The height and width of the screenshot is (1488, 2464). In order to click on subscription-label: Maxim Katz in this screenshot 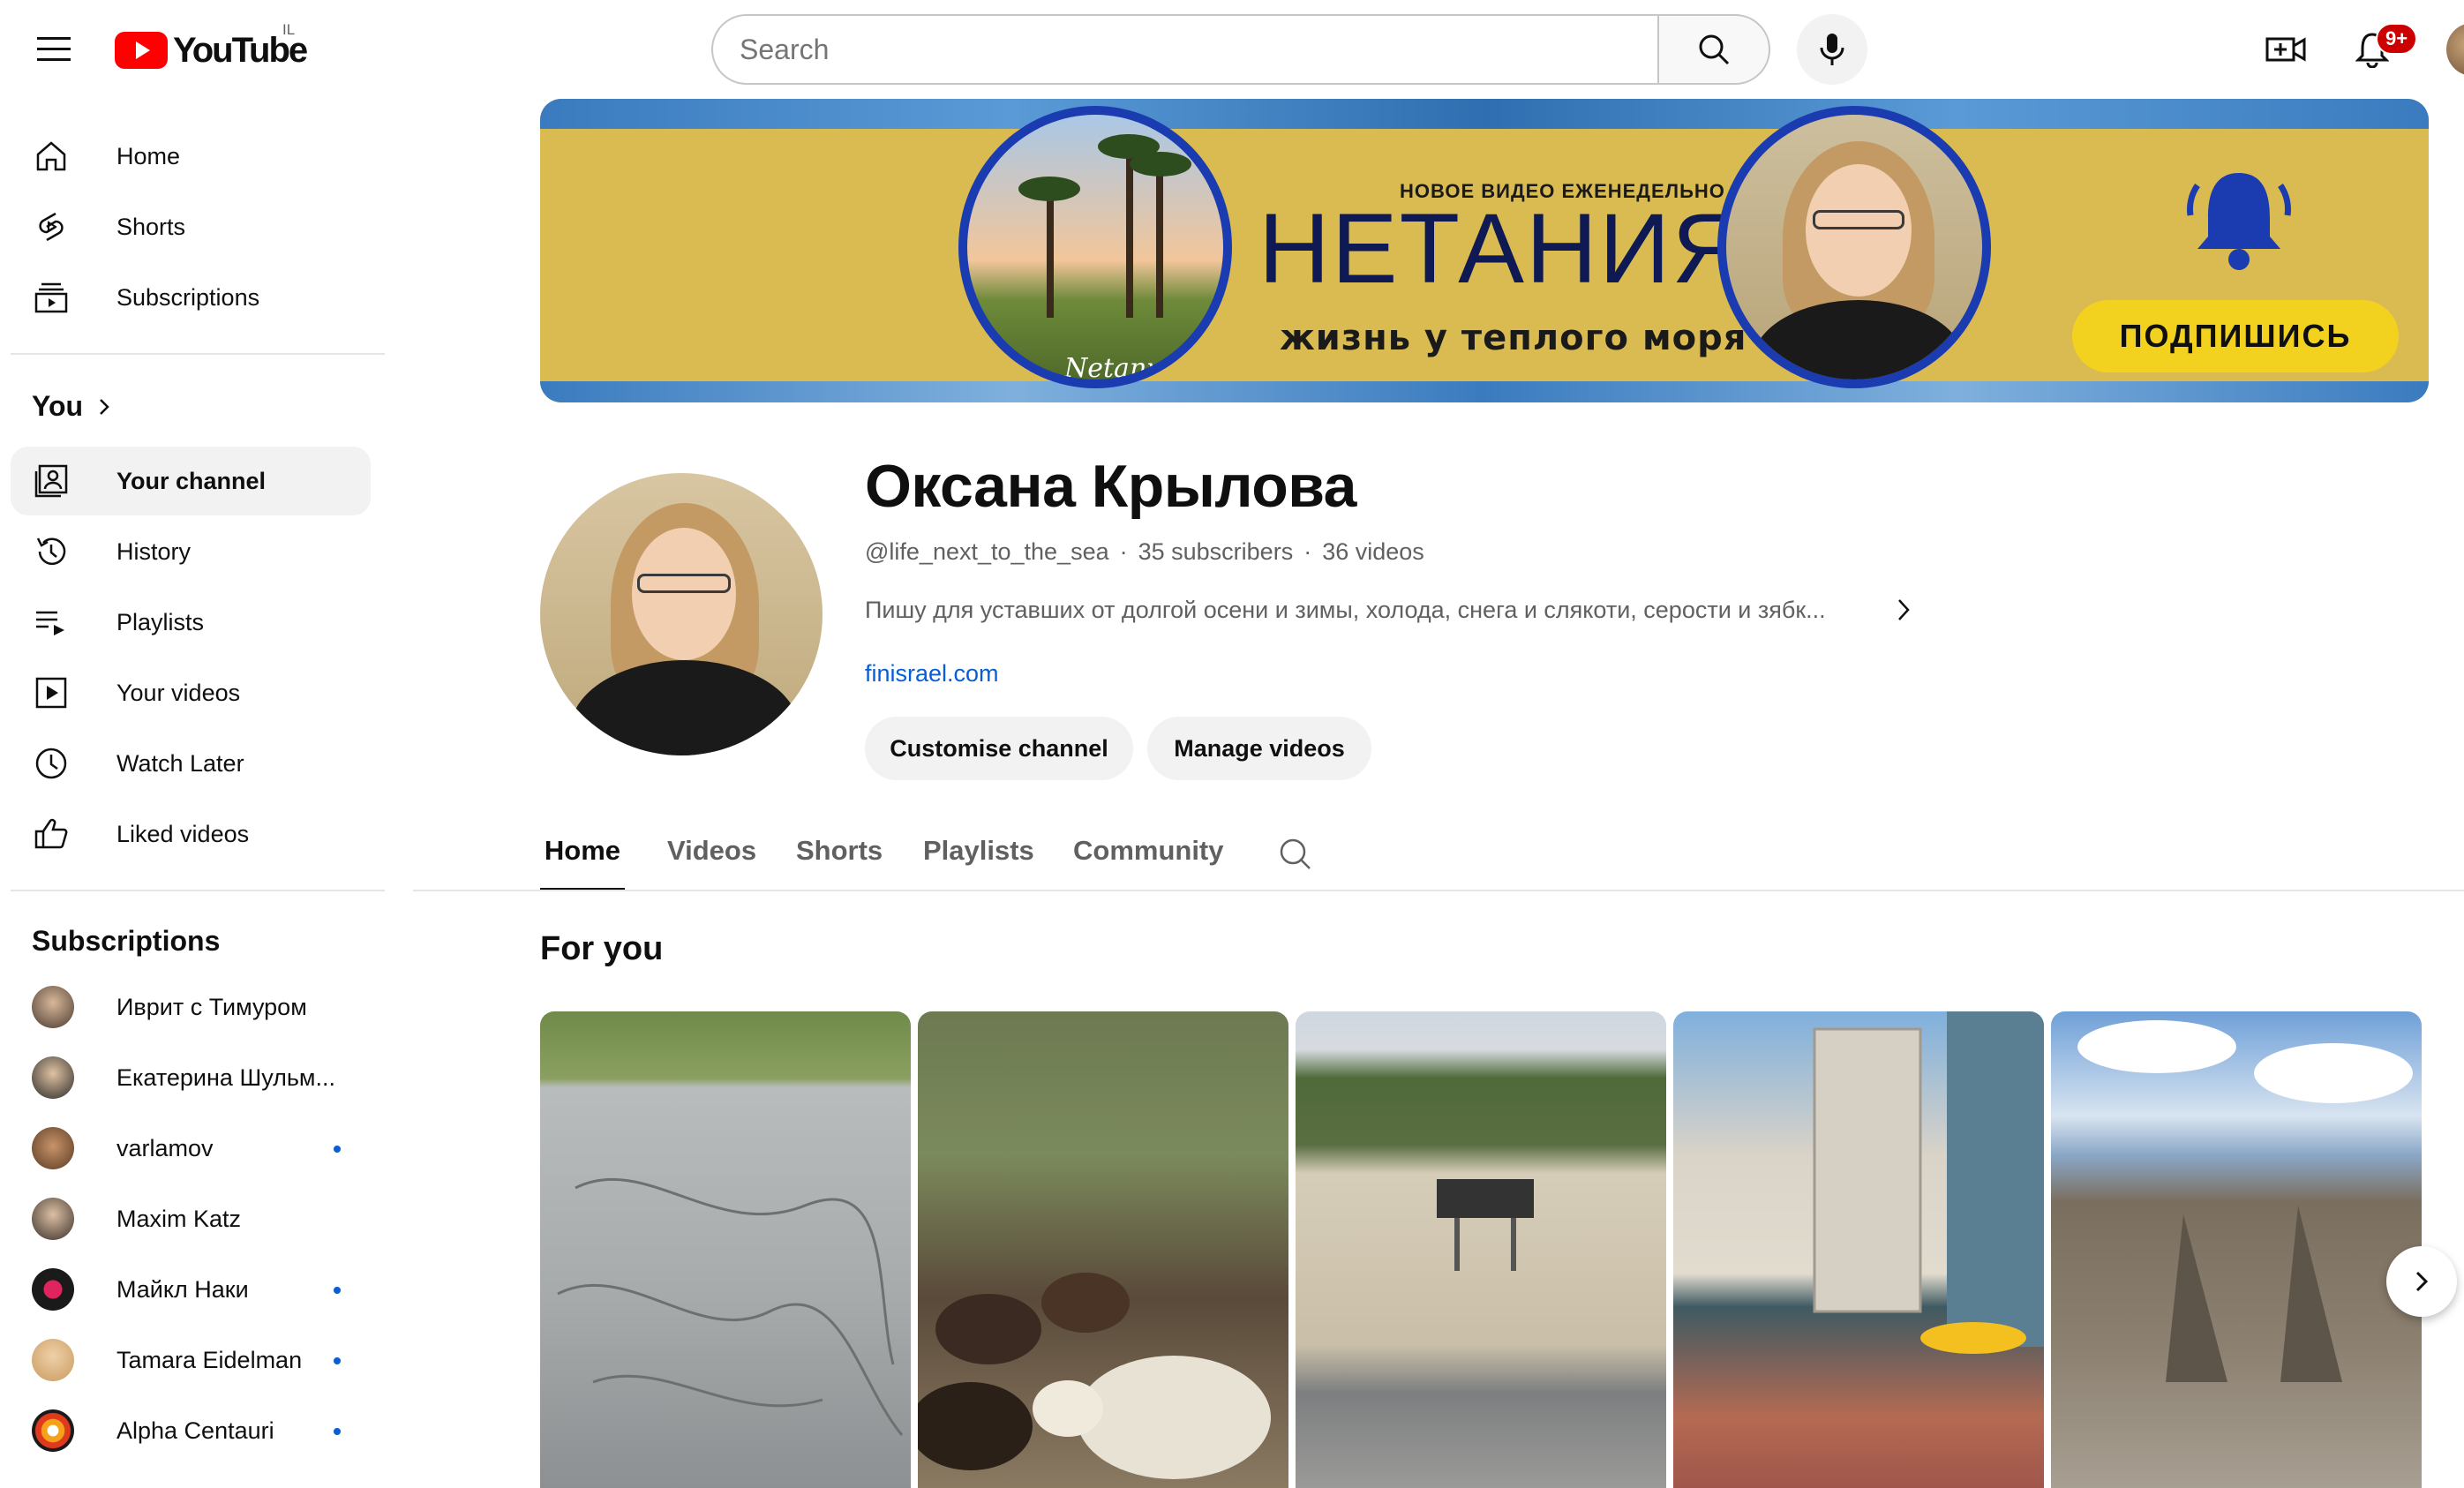, I will do `click(179, 1218)`.